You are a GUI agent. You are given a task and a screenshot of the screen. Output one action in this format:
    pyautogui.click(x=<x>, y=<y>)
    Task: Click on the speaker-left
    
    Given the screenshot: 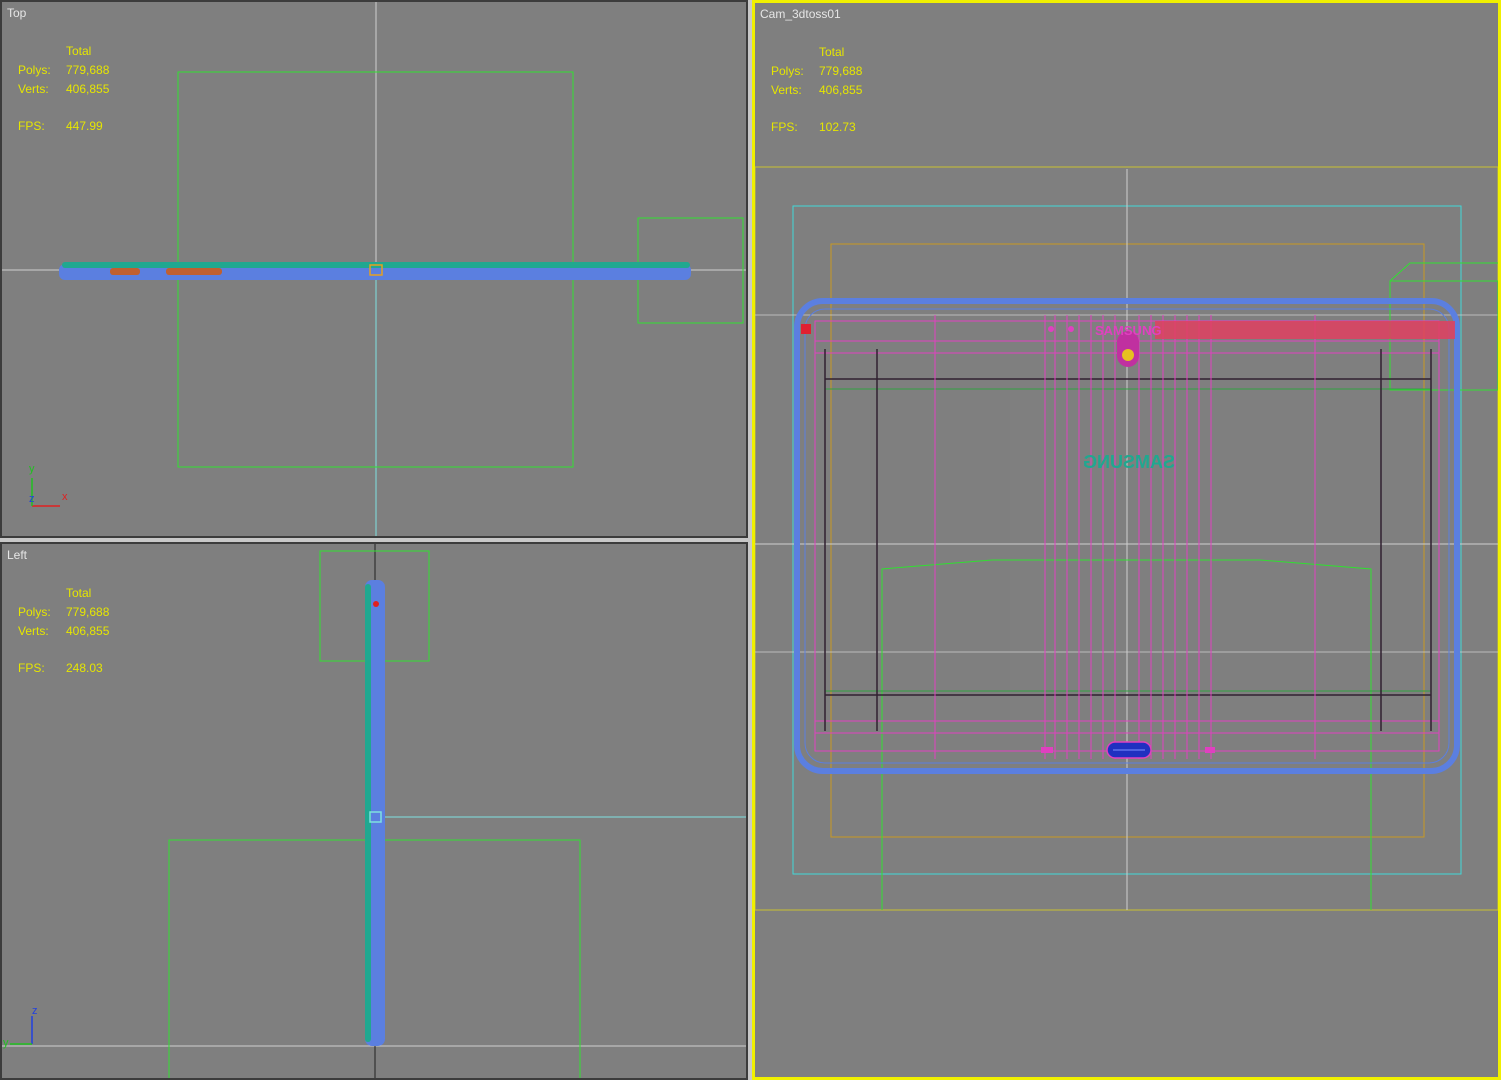 What is the action you would take?
    pyautogui.click(x=1047, y=750)
    